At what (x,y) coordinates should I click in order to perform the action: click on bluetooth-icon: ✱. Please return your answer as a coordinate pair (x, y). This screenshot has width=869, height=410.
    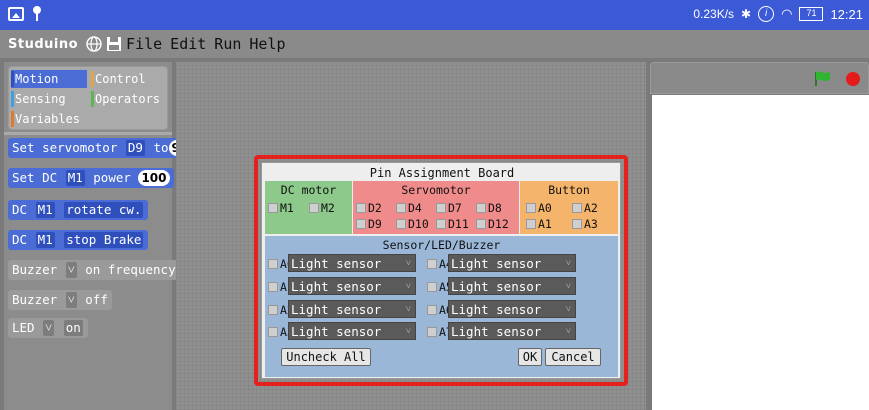
    Looking at the image, I should click on (746, 14).